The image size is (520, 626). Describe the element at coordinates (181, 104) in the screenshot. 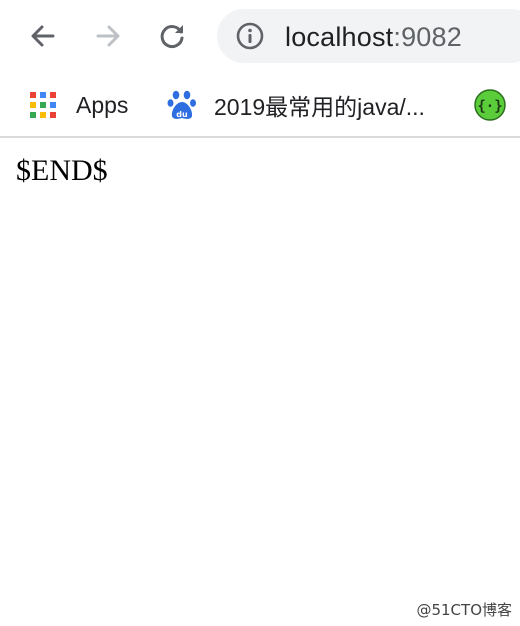

I see `baidu-paw-icon: du` at that location.